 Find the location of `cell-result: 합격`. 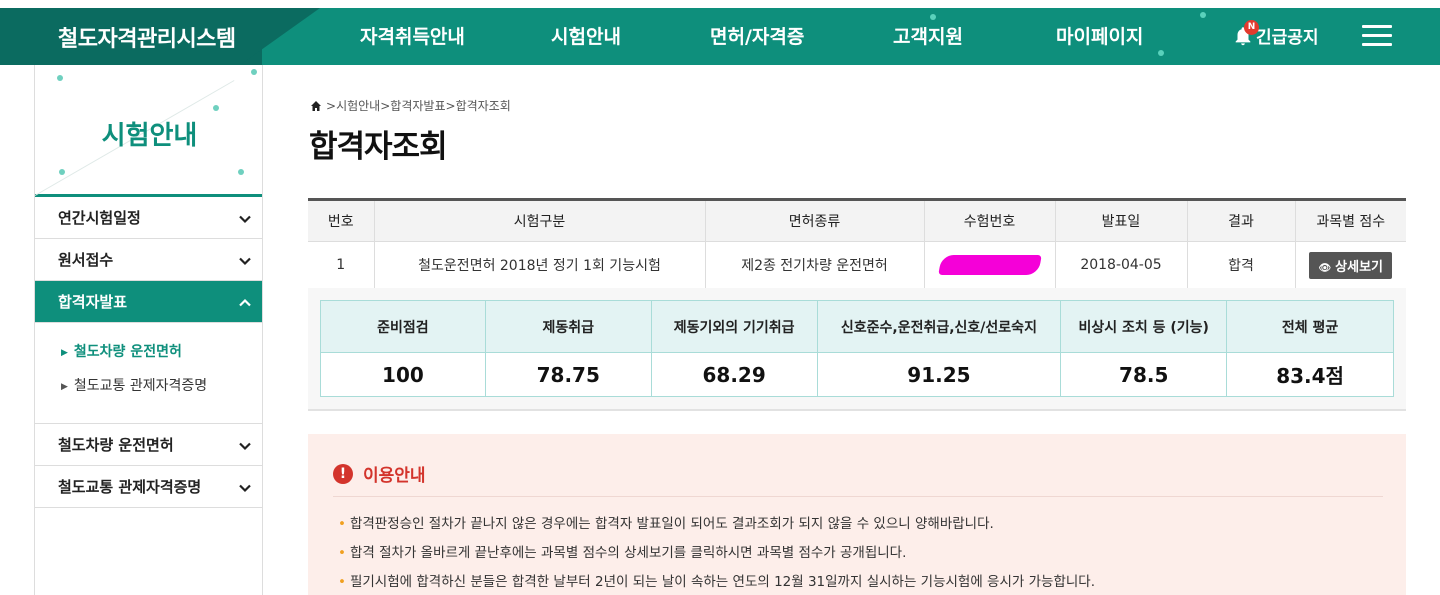

cell-result: 합격 is located at coordinates (1241, 265).